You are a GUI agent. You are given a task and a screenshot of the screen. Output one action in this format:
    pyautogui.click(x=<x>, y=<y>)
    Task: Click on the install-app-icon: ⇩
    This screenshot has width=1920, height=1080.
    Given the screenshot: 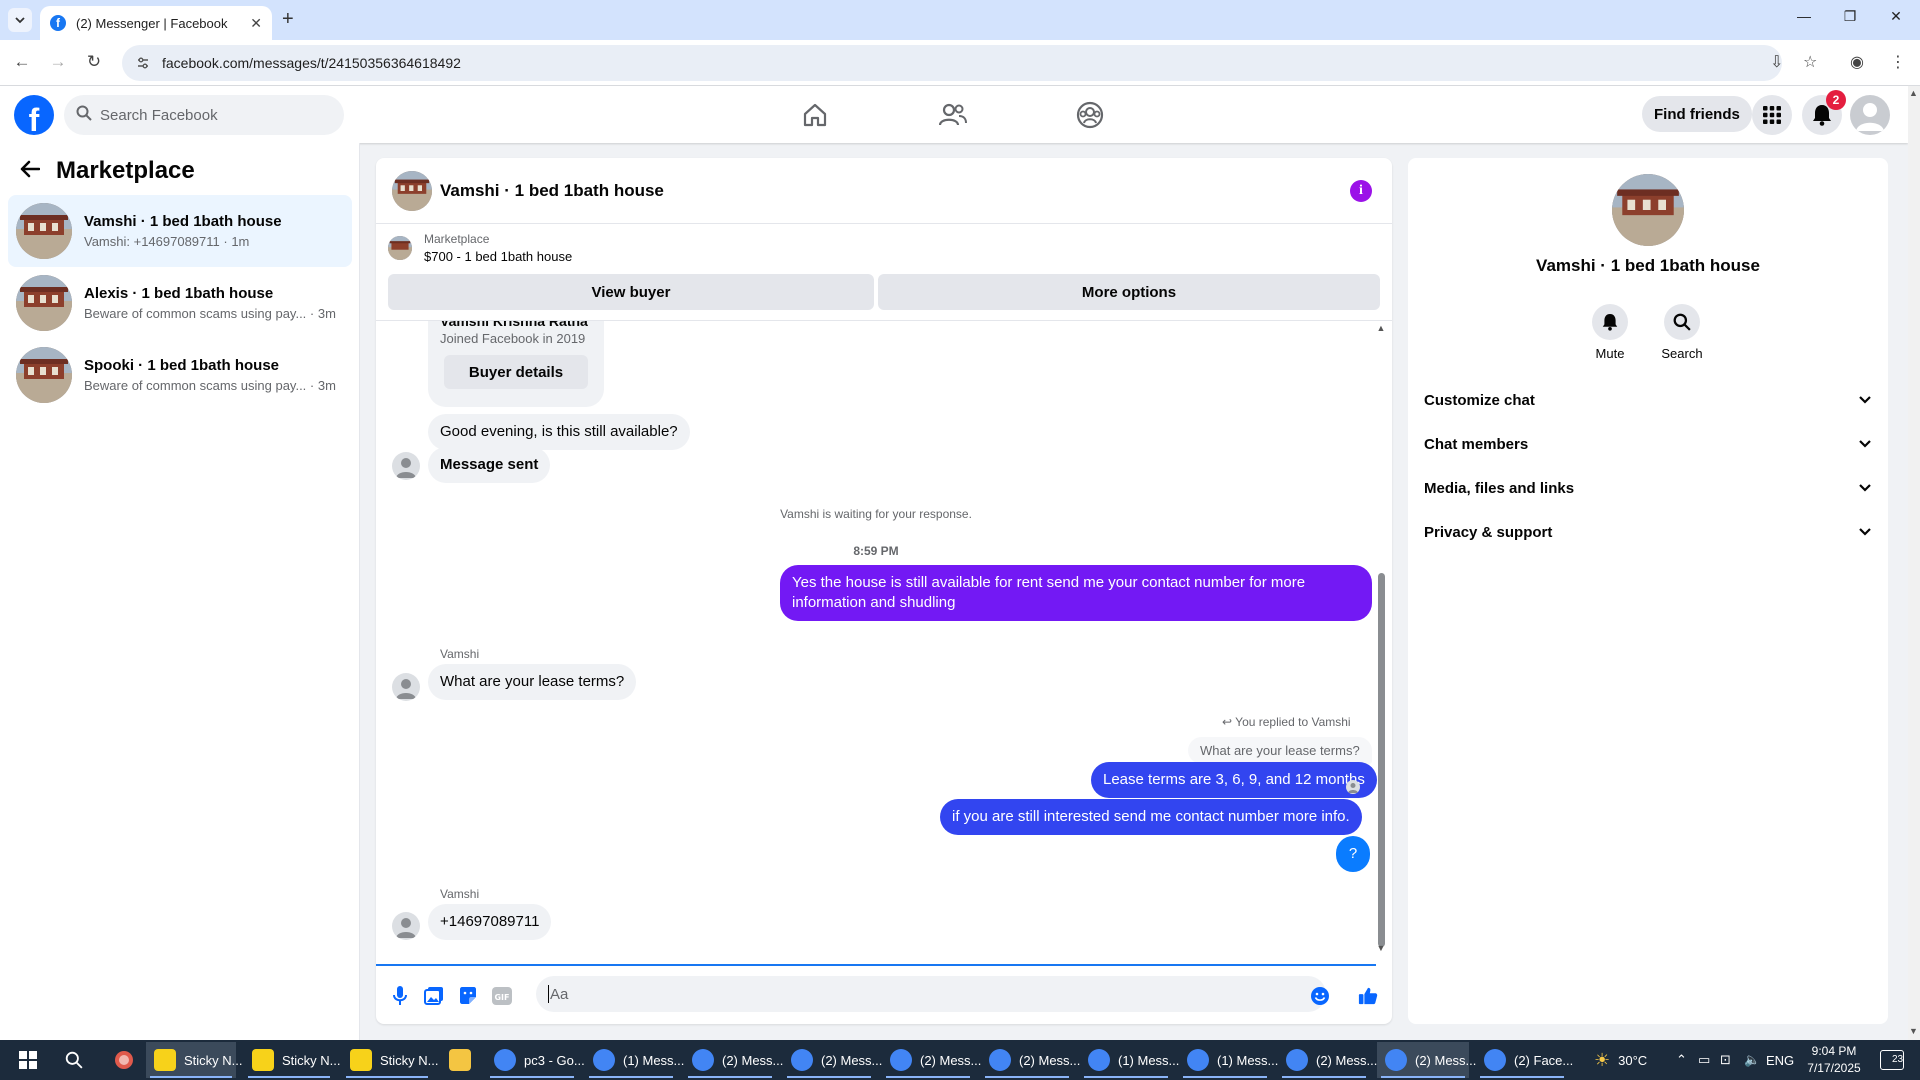 What is the action you would take?
    pyautogui.click(x=1776, y=62)
    